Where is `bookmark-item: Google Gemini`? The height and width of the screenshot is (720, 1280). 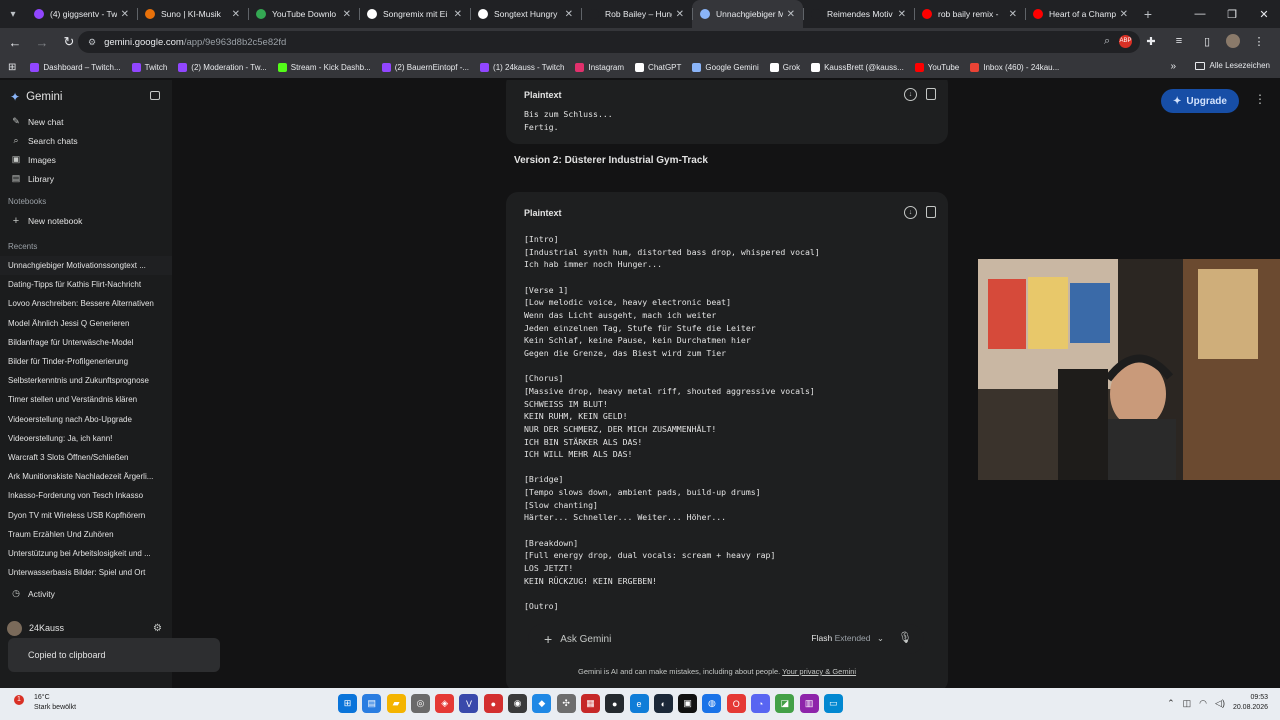
bookmark-item: Google Gemini is located at coordinates (725, 67).